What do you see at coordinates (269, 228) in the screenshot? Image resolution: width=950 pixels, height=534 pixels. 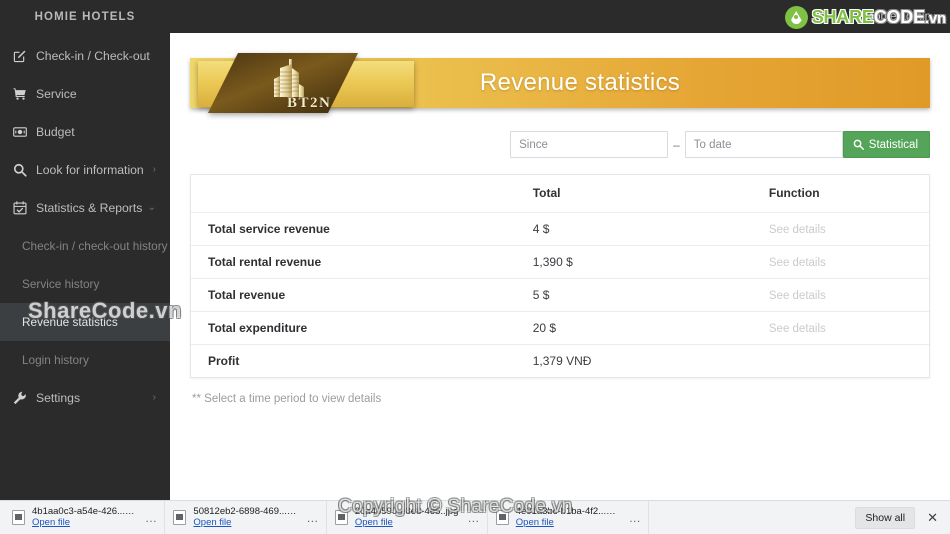 I see `row-label: Total service revenue` at bounding box center [269, 228].